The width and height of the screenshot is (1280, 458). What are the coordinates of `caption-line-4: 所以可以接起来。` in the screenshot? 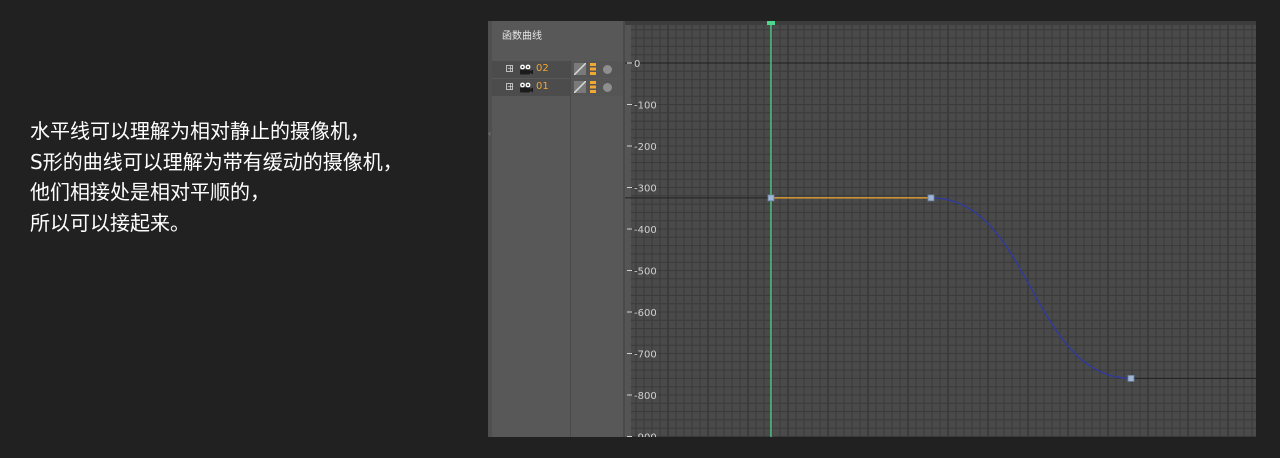 It's located at (110, 222).